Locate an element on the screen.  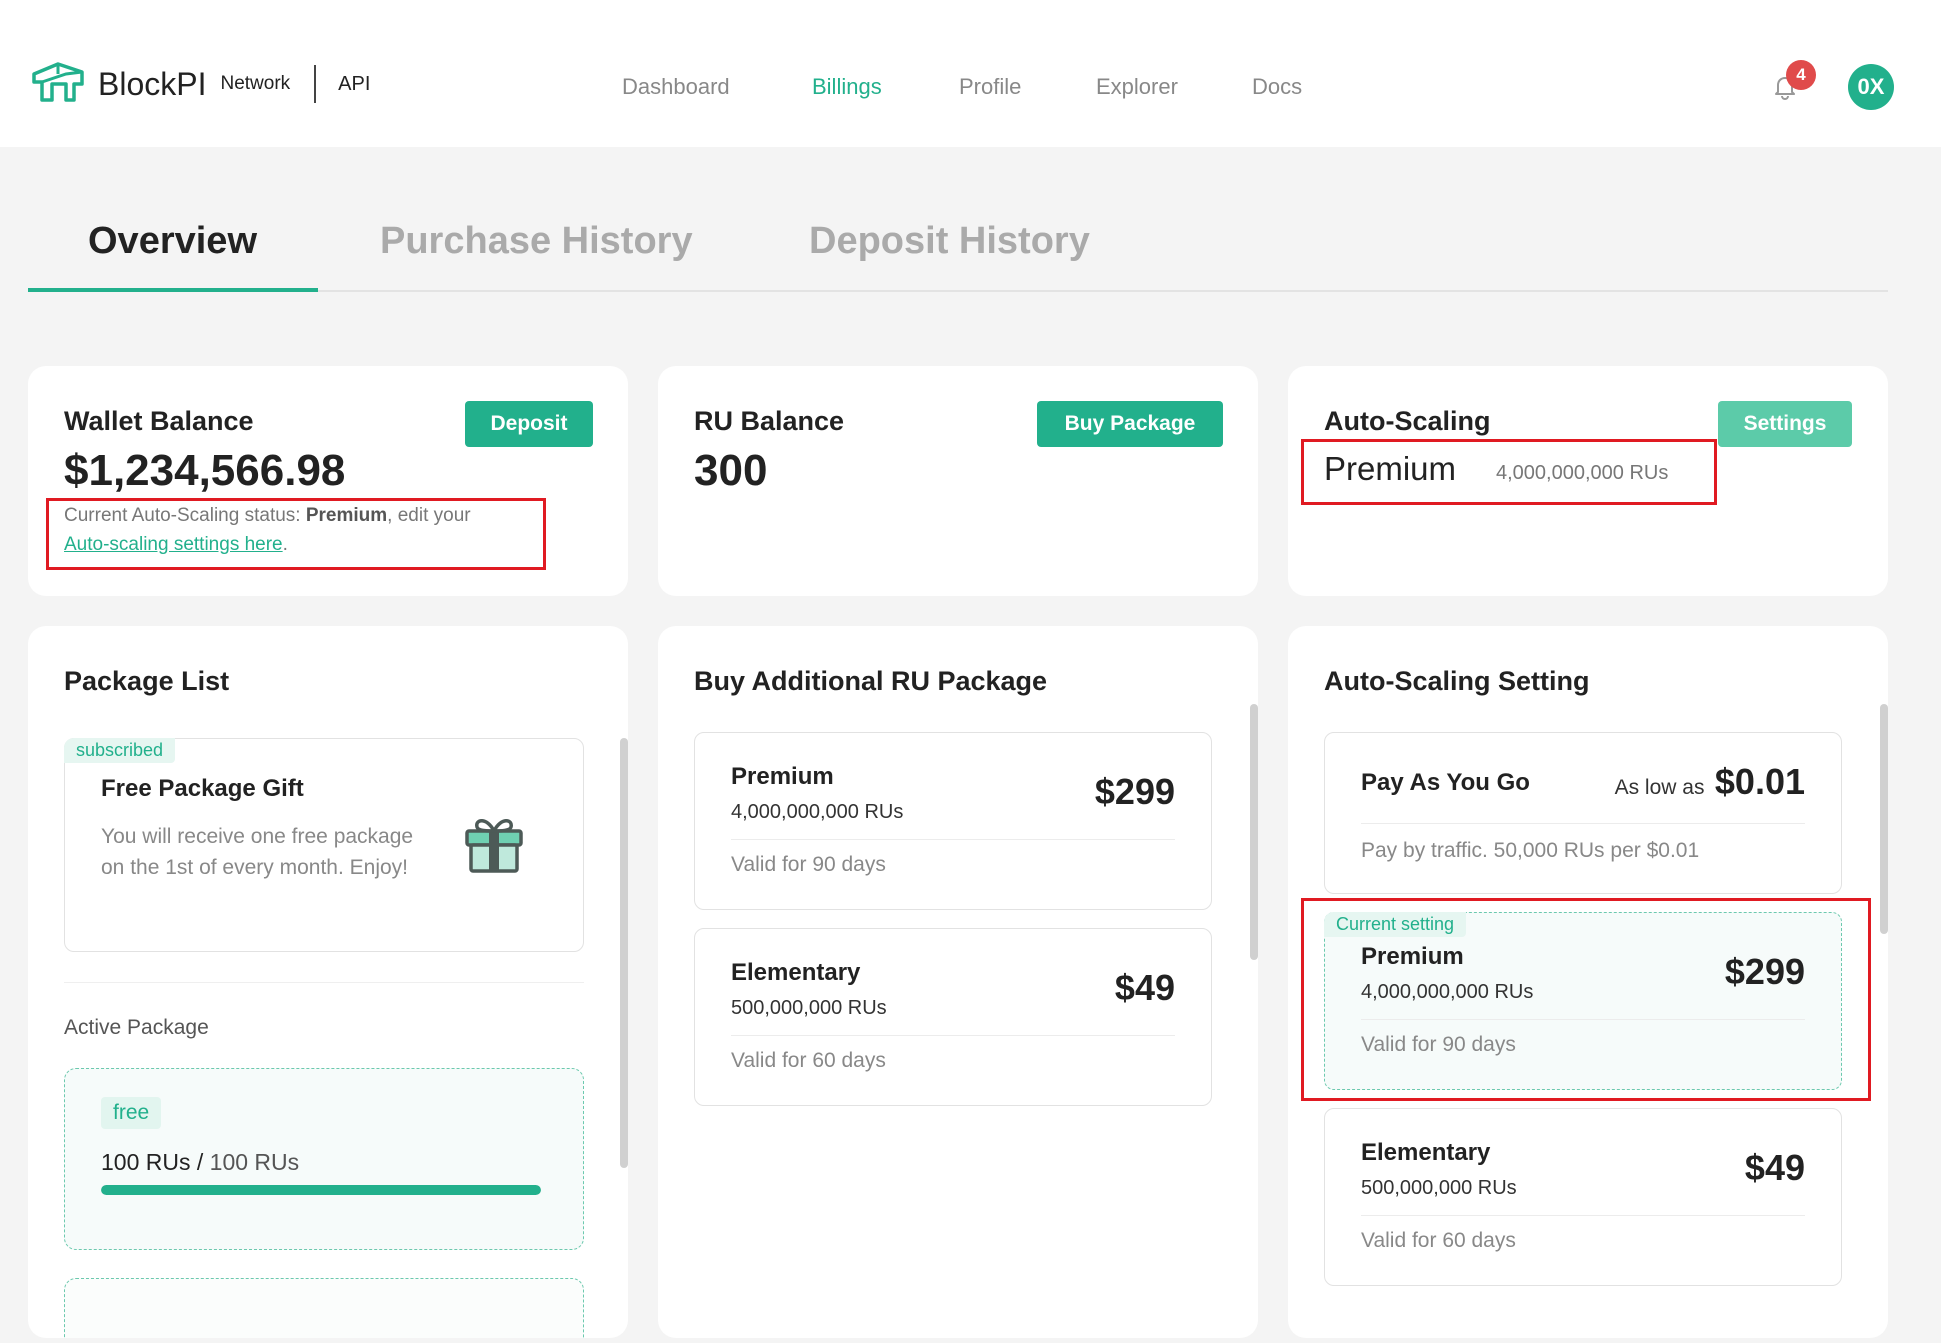
nav-explorer: Explorer is located at coordinates (1137, 87).